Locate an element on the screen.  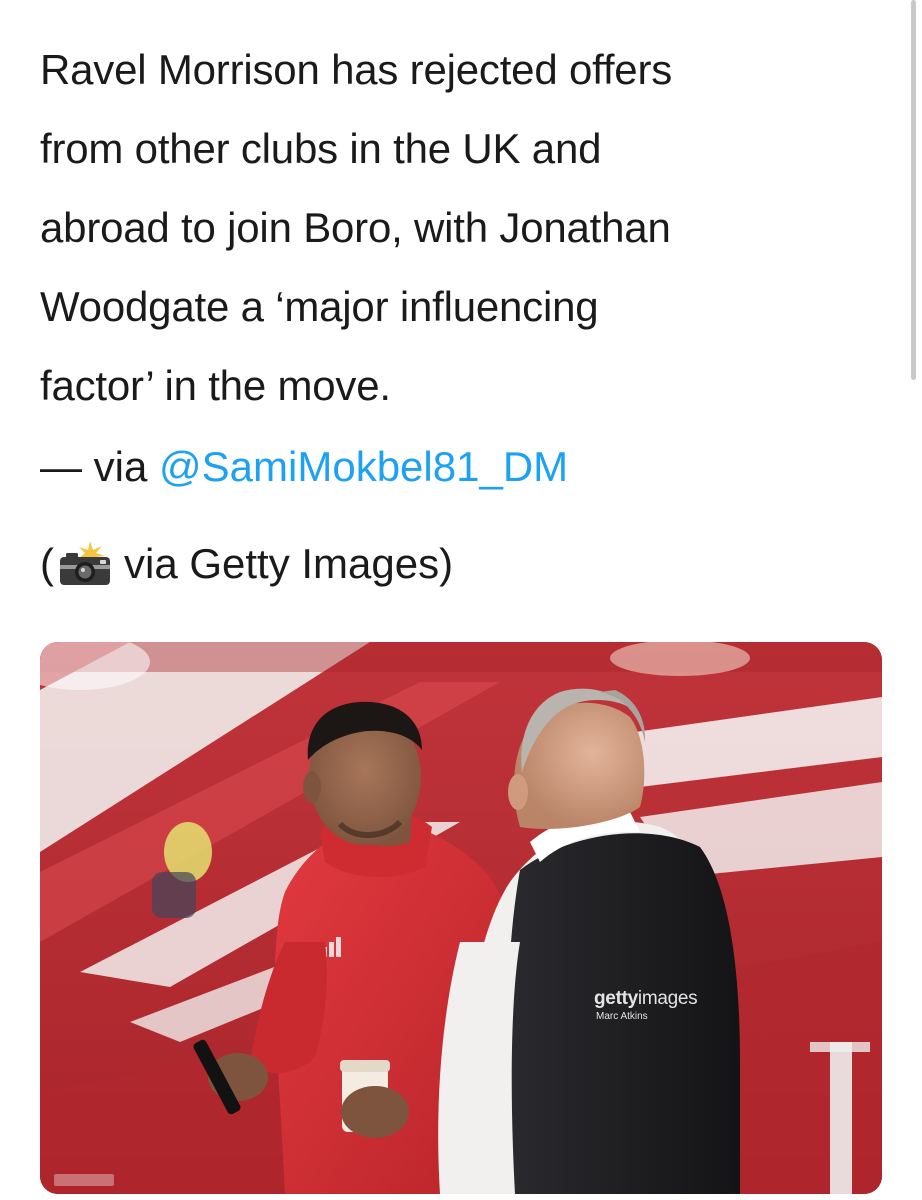
tweet-text-line: factor’ in the move. is located at coordinates (215, 385).